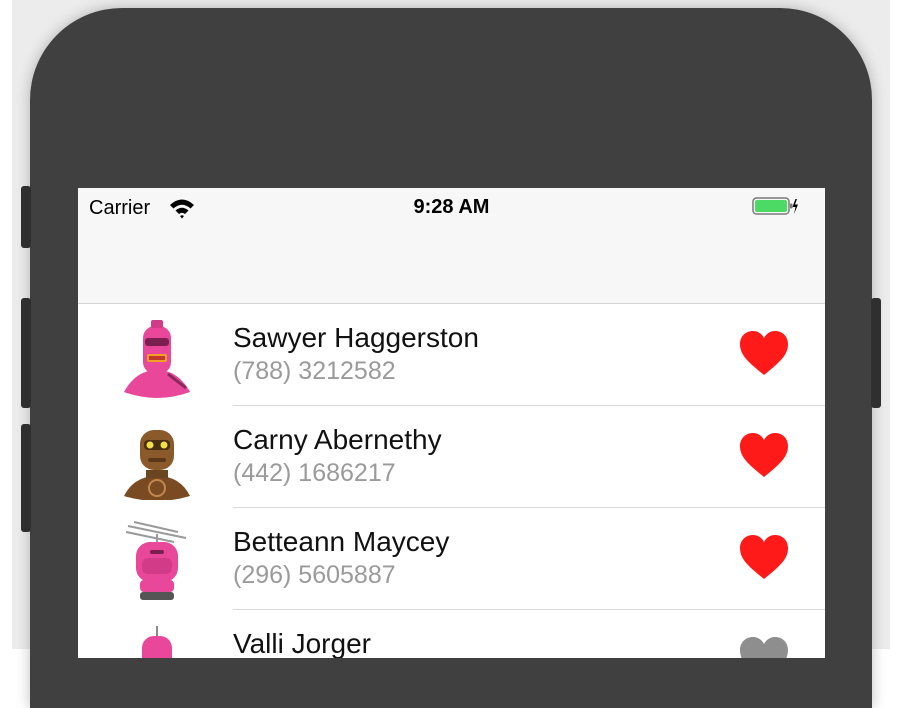  Describe the element at coordinates (451, 246) in the screenshot. I see `navigation-bar: Carrier 9:28 AM` at that location.